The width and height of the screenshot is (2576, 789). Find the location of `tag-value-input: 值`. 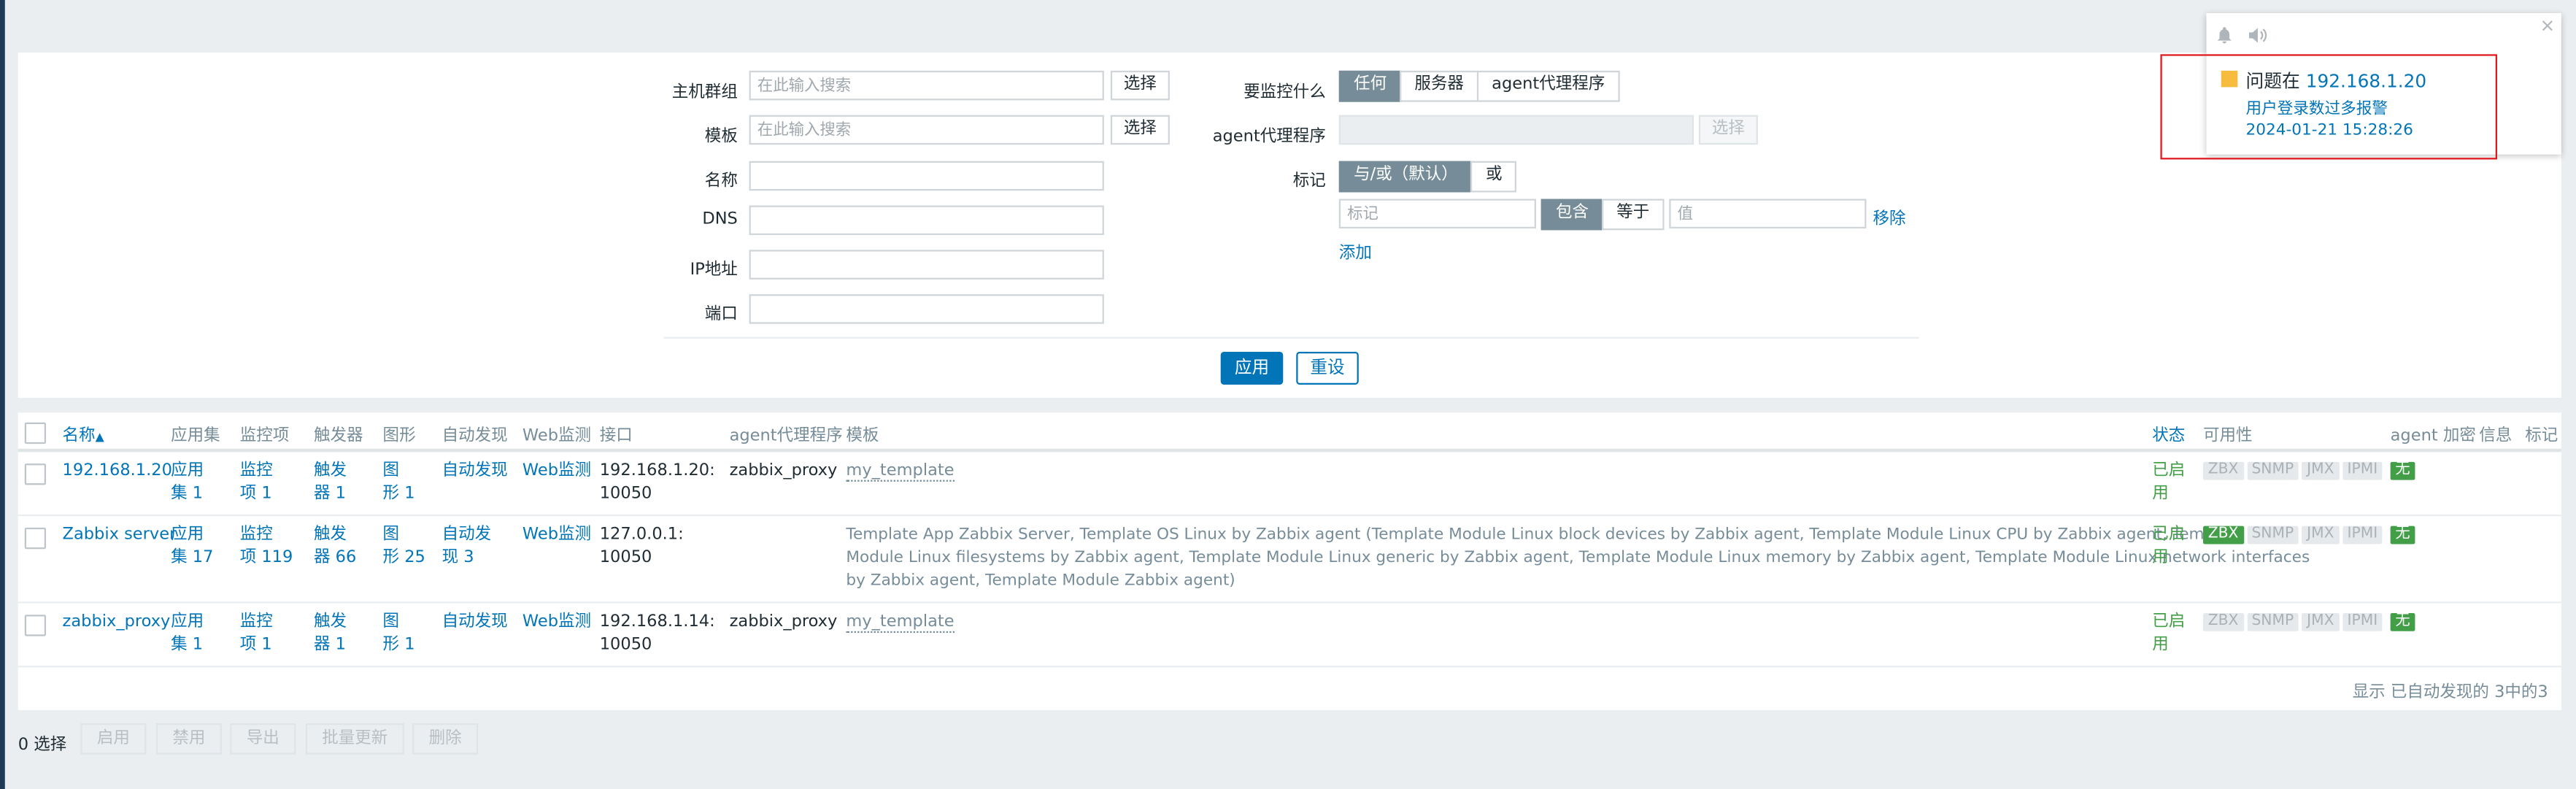

tag-value-input: 值 is located at coordinates (1768, 214).